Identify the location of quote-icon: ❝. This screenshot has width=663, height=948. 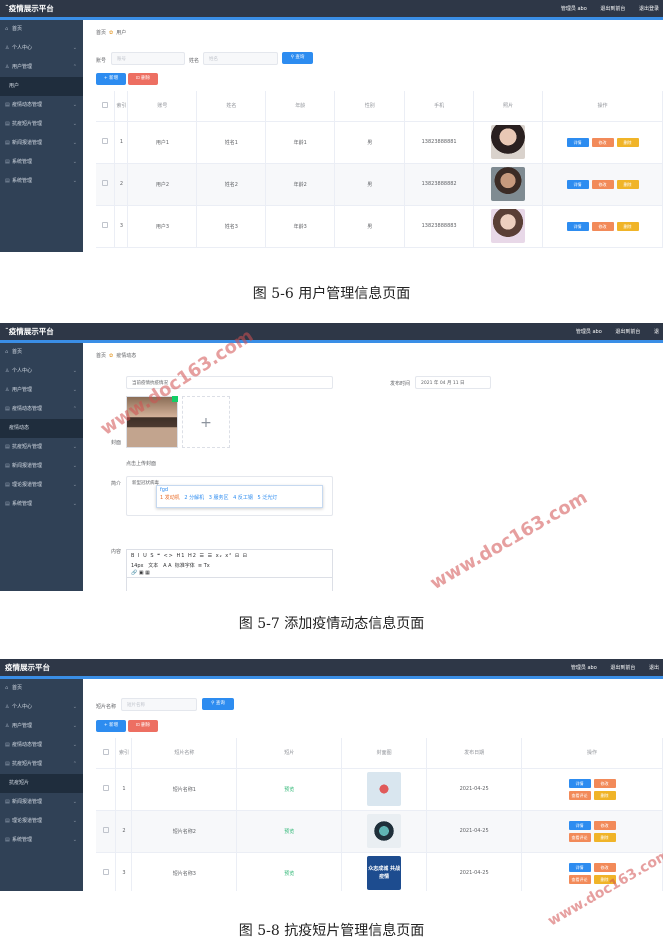
(159, 556).